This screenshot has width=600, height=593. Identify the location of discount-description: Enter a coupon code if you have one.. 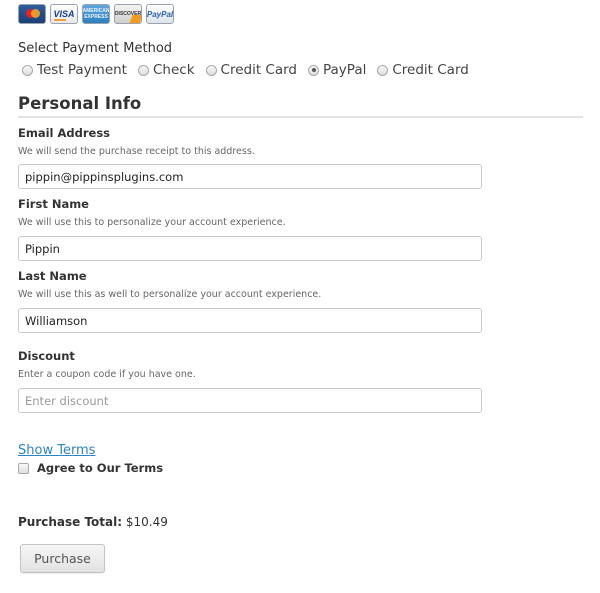
(107, 374).